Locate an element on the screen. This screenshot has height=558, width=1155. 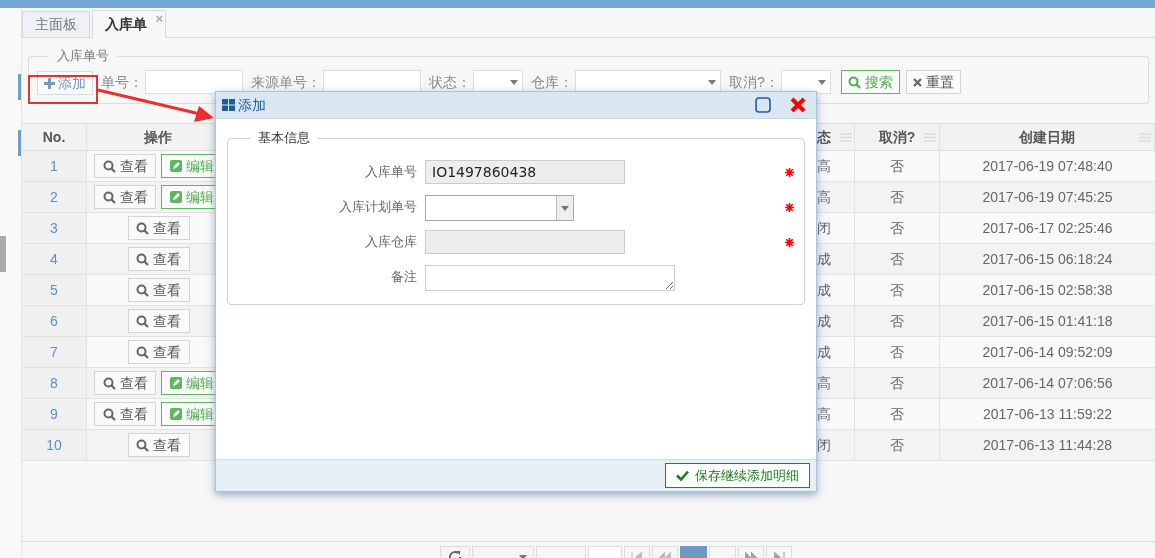
grid-icon is located at coordinates (228, 105).